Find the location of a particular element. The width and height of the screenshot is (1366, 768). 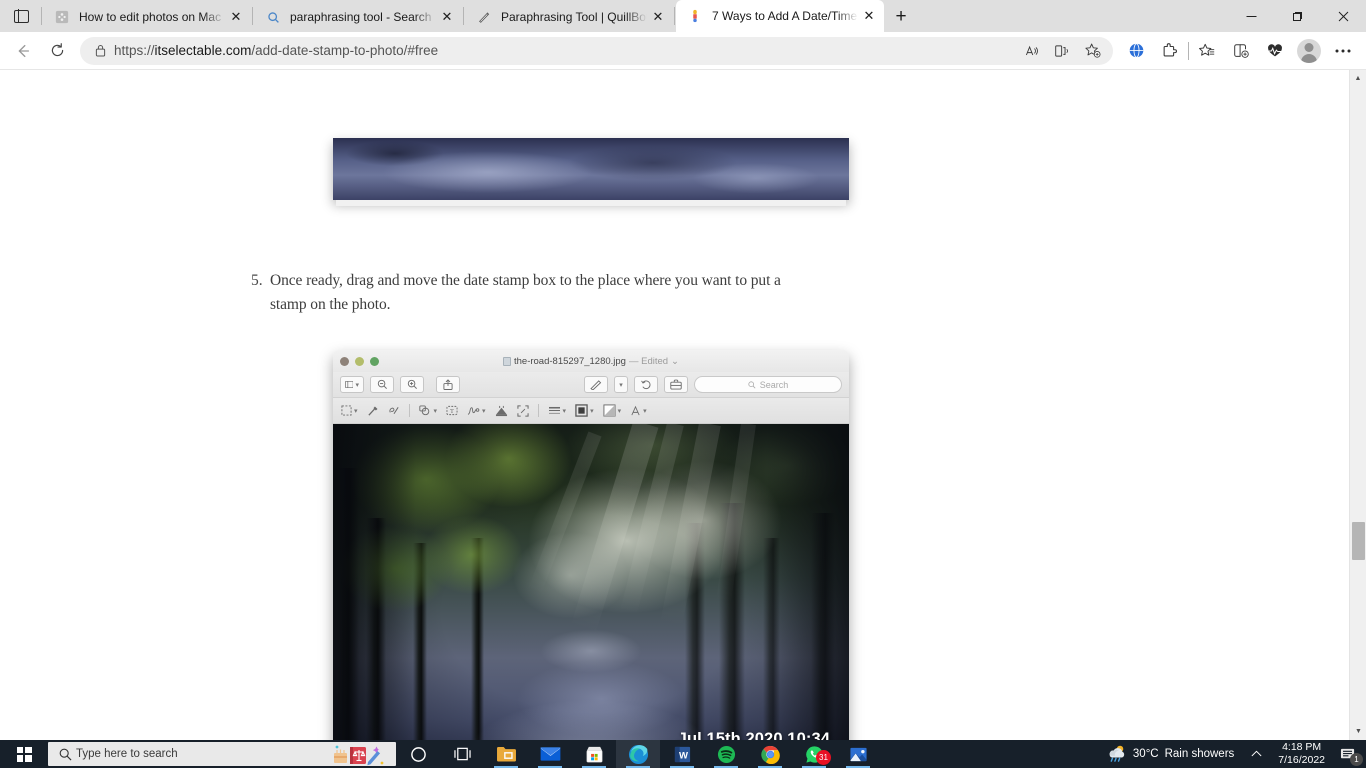

mac-search-field: Search is located at coordinates (768, 384).